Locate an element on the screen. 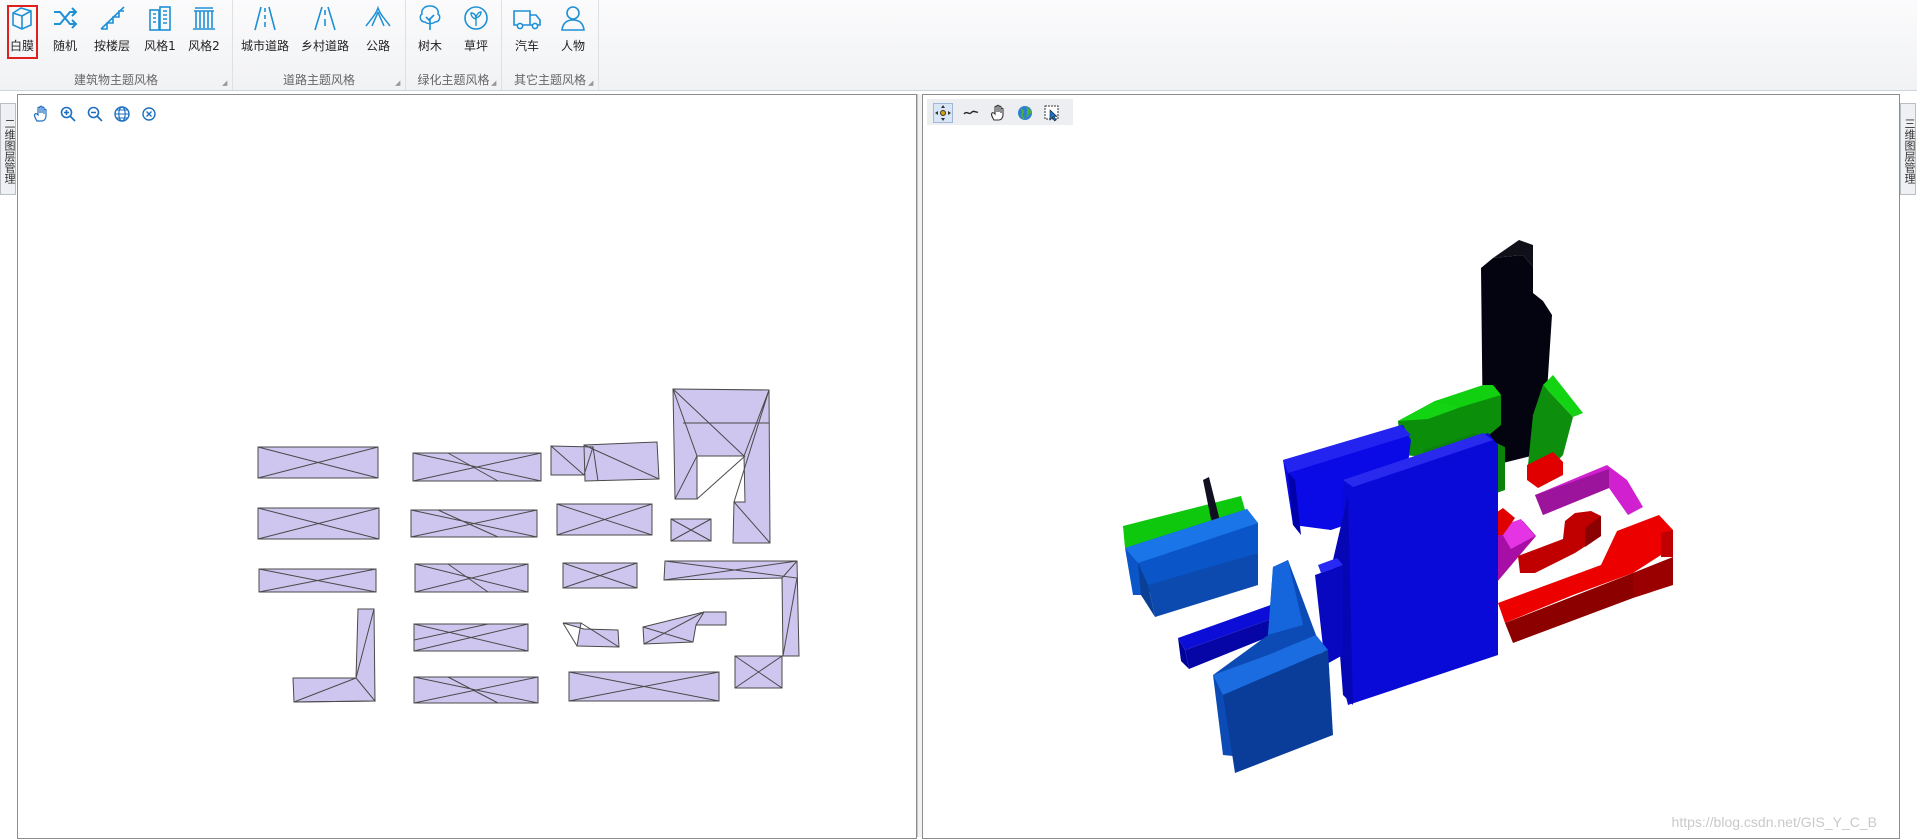  3d-layer-manager-tab: 三维图层管理 is located at coordinates (1908, 149).